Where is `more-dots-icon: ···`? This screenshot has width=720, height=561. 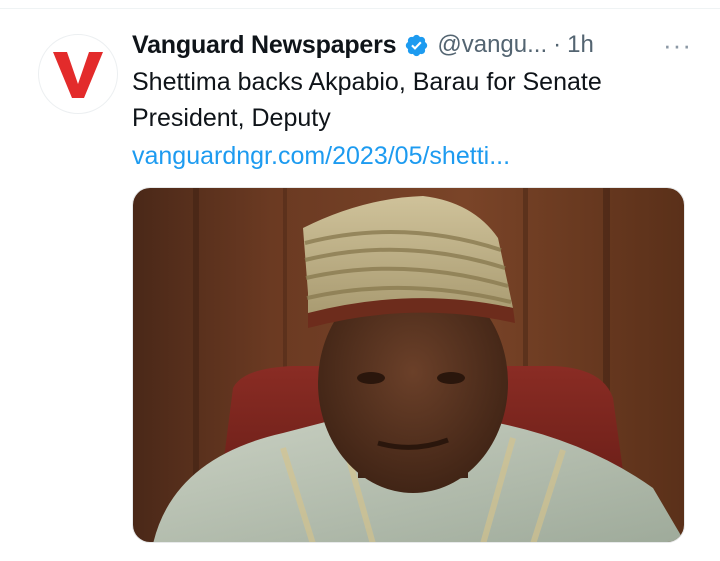 more-dots-icon: ··· is located at coordinates (677, 45).